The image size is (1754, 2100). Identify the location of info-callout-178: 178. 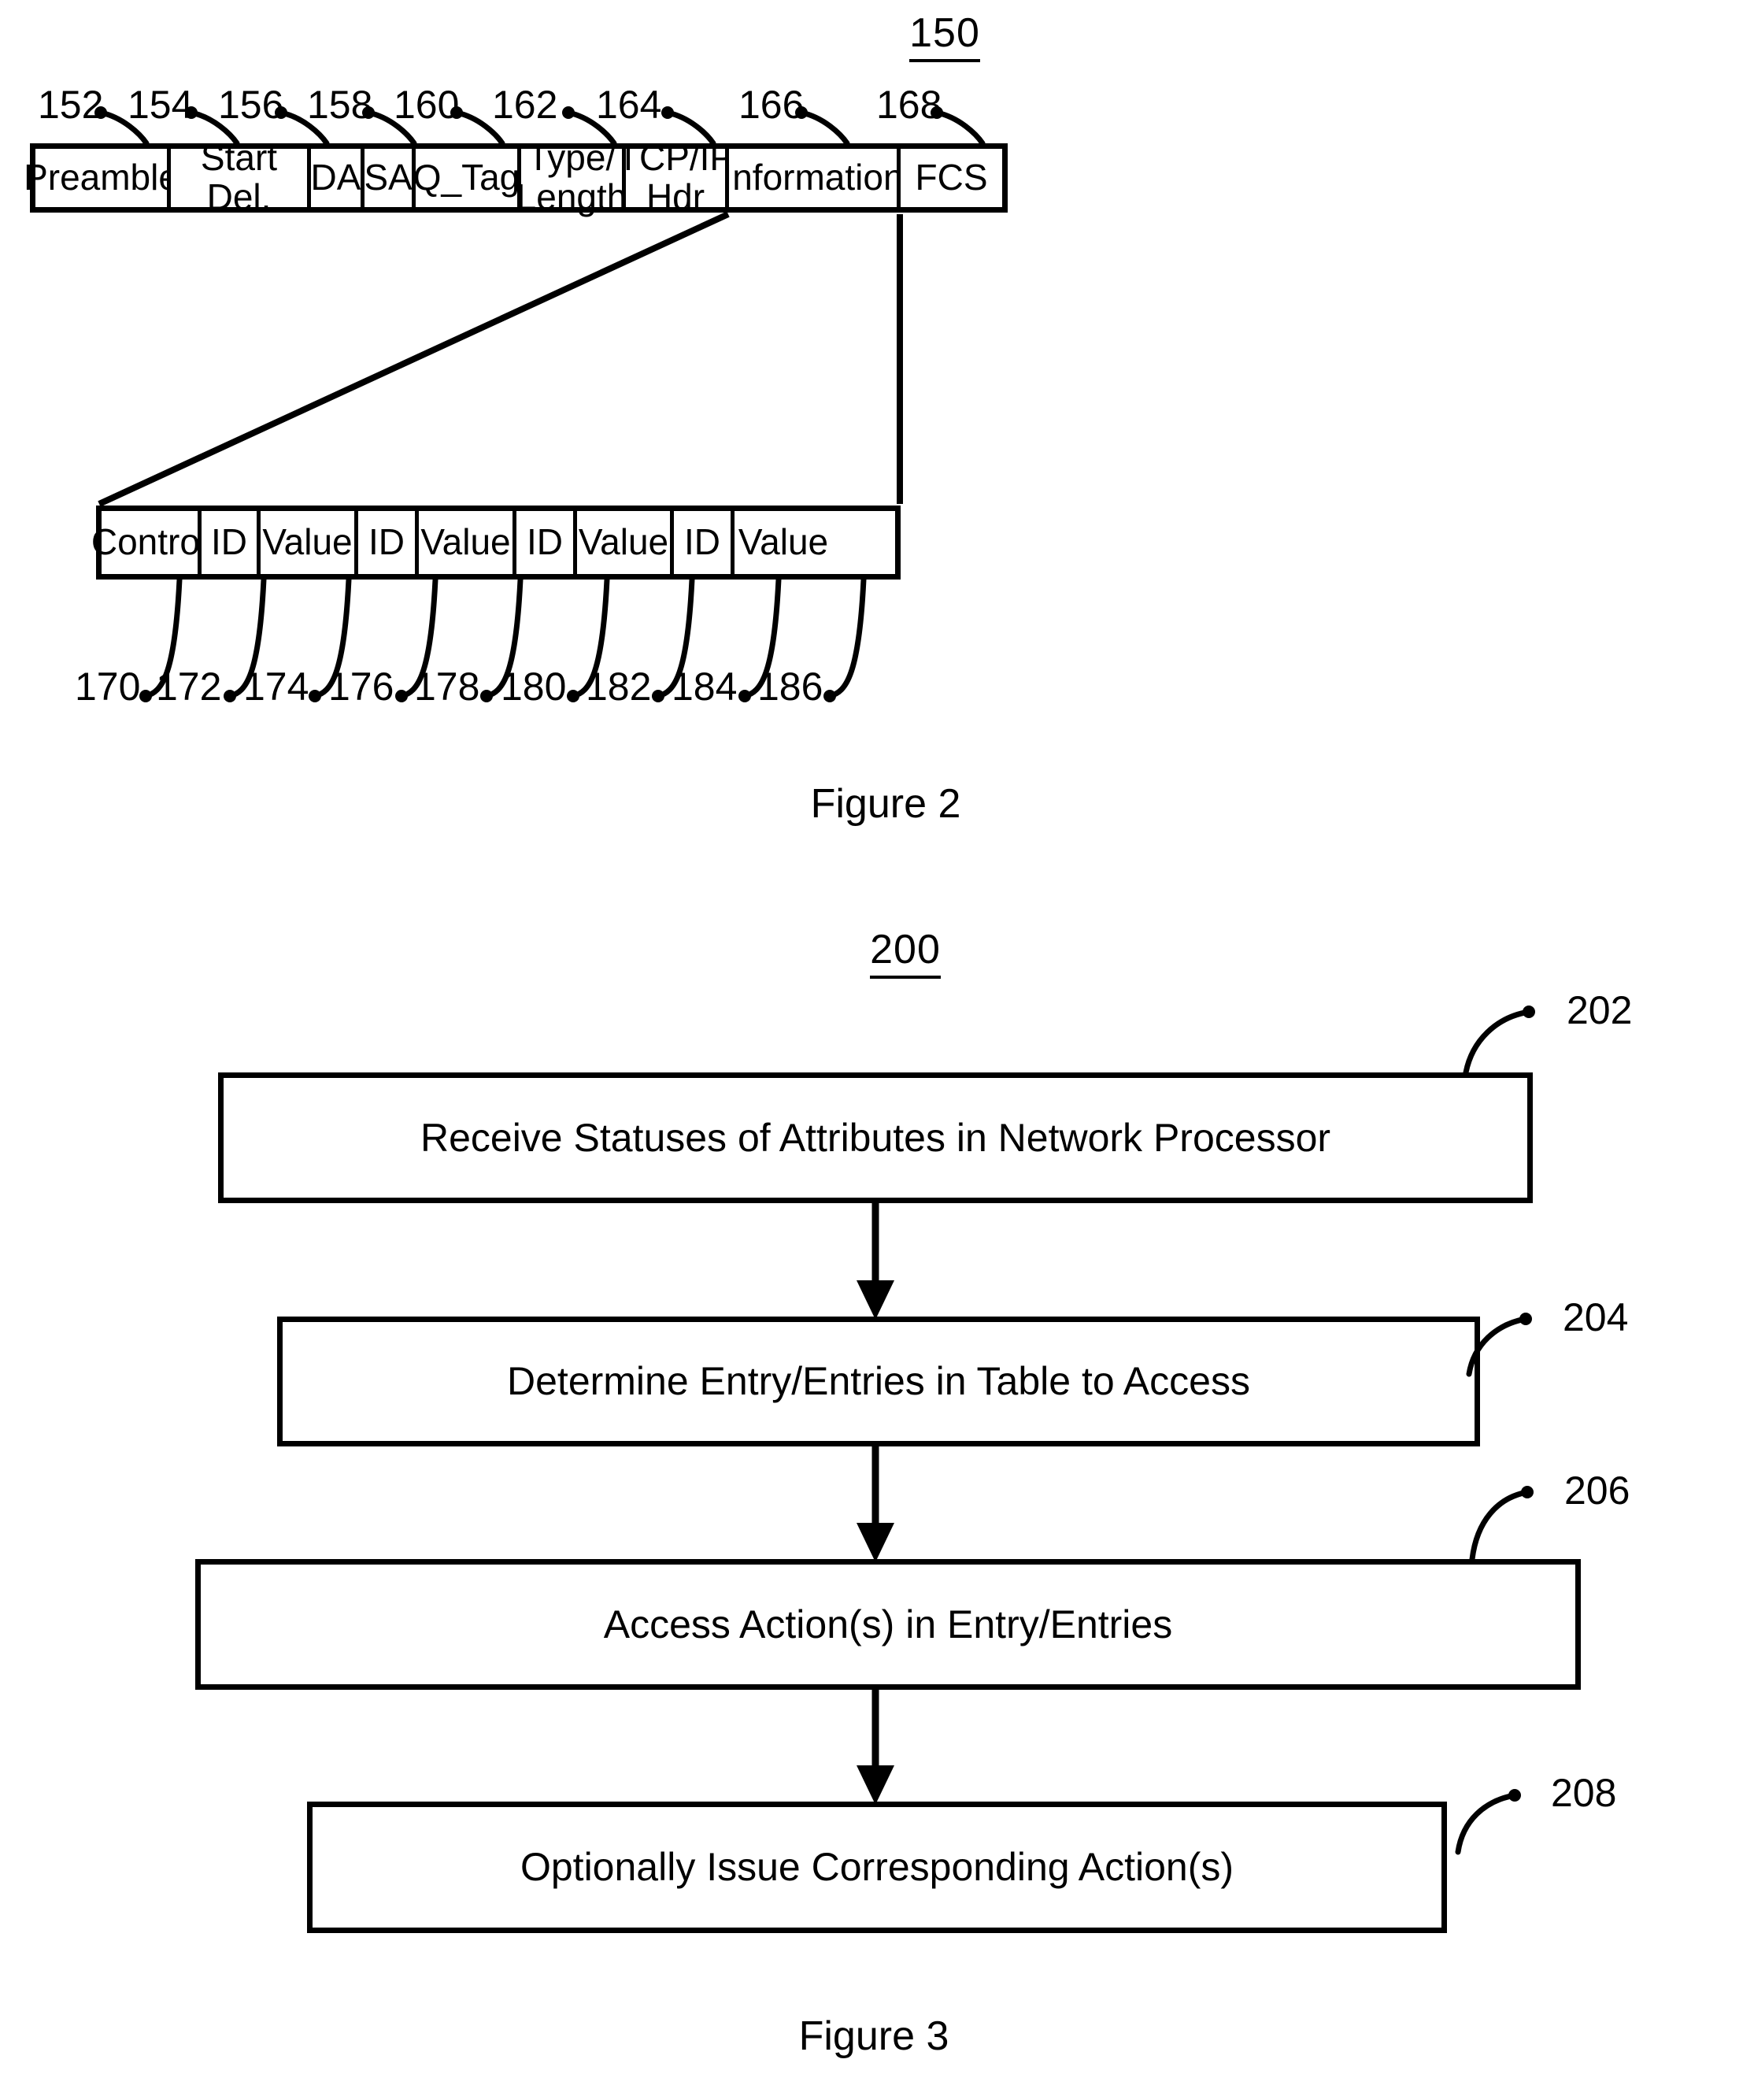
(447, 687).